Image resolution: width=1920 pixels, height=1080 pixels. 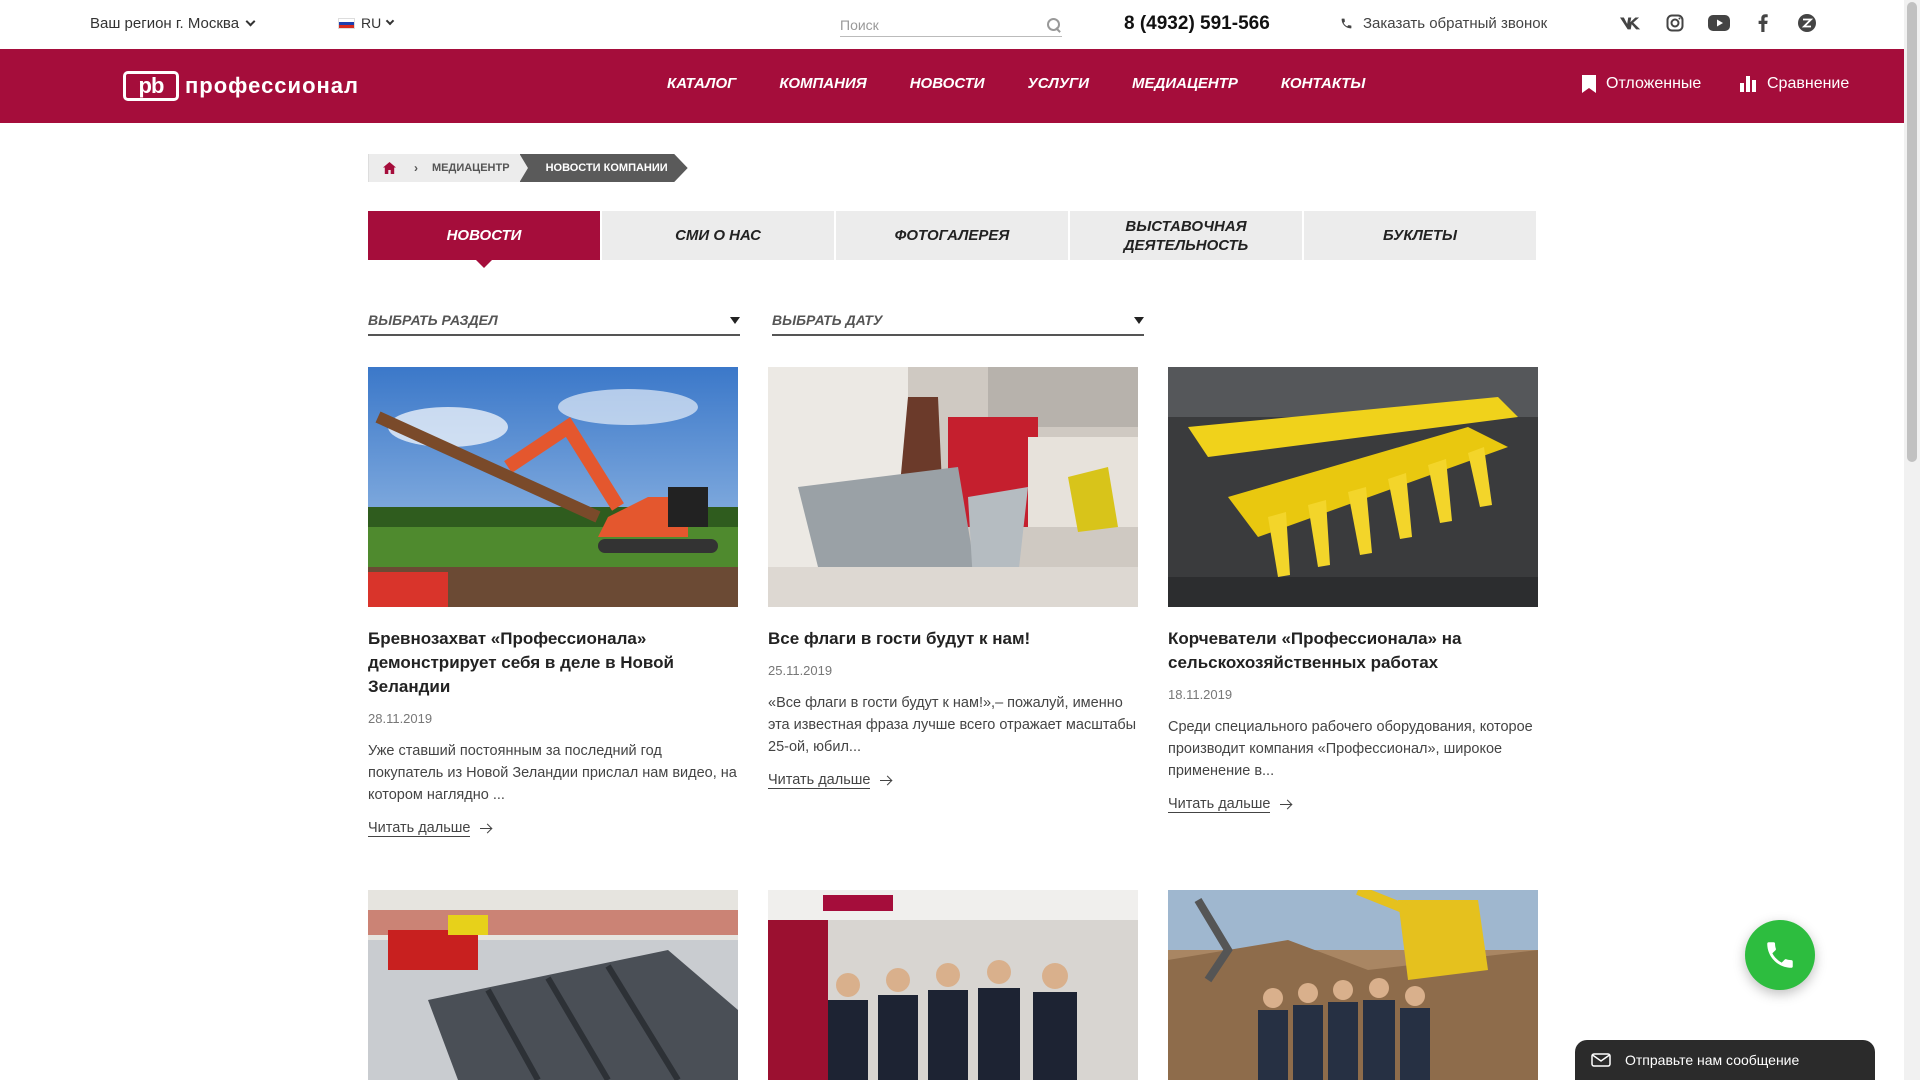 I want to click on facebook-icon, so click(x=1763, y=23).